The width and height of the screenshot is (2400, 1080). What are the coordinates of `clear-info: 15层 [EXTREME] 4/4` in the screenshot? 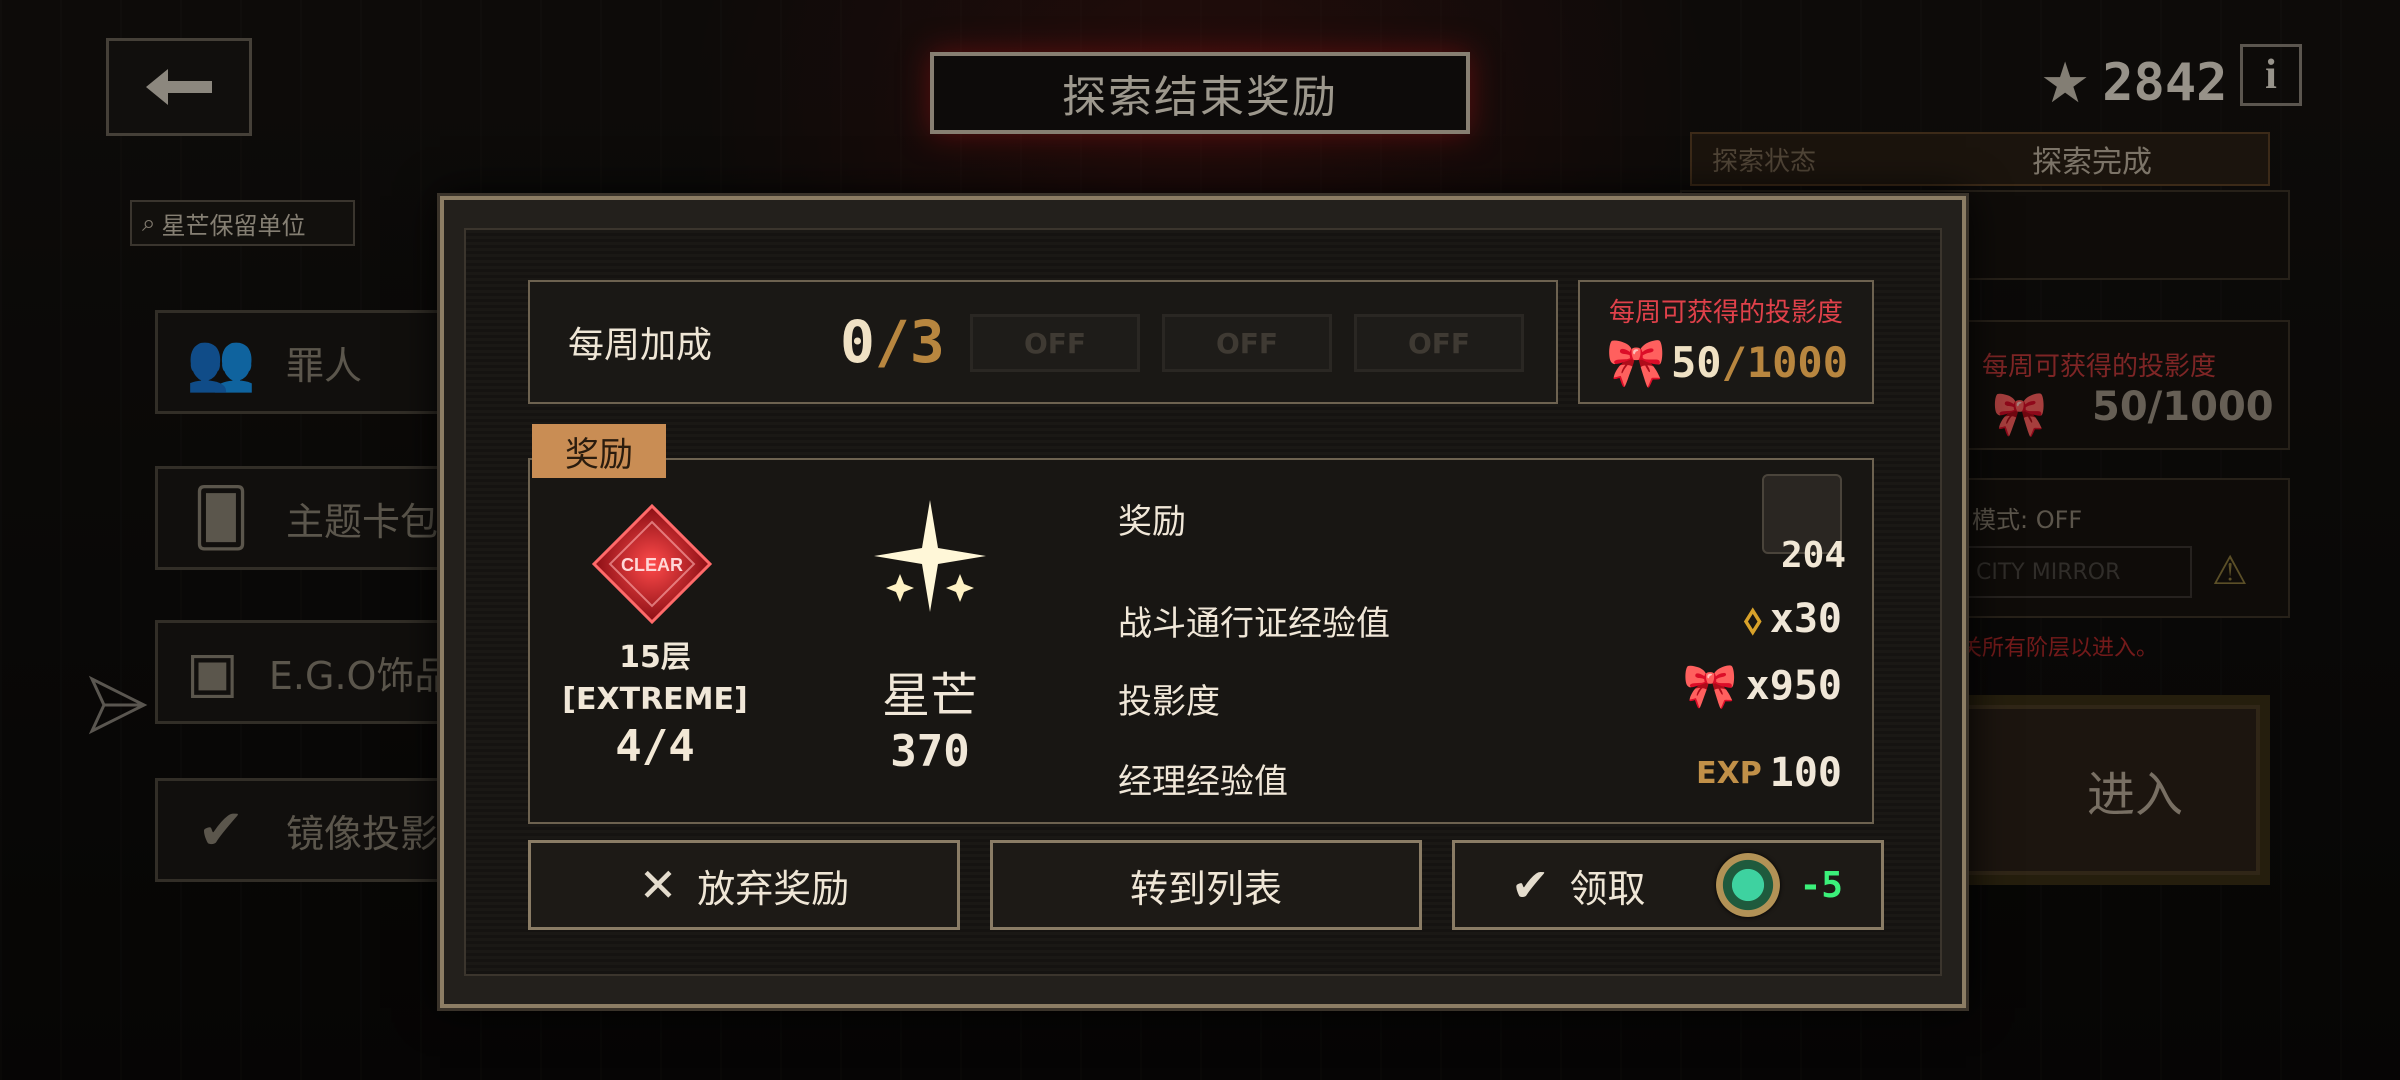 It's located at (655, 702).